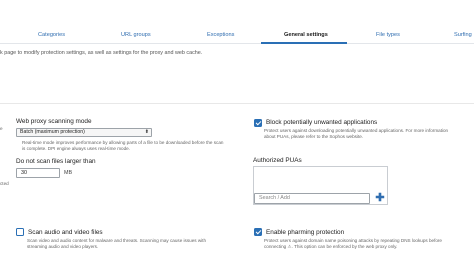 This screenshot has width=474, height=267. What do you see at coordinates (304, 43) in the screenshot?
I see `active-tab-indicator` at bounding box center [304, 43].